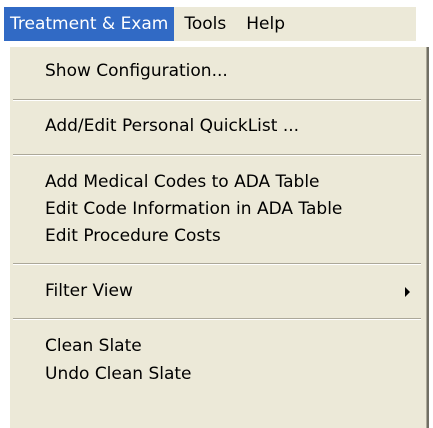 The image size is (433, 428). I want to click on menu-tools-label: Tools, so click(205, 24).